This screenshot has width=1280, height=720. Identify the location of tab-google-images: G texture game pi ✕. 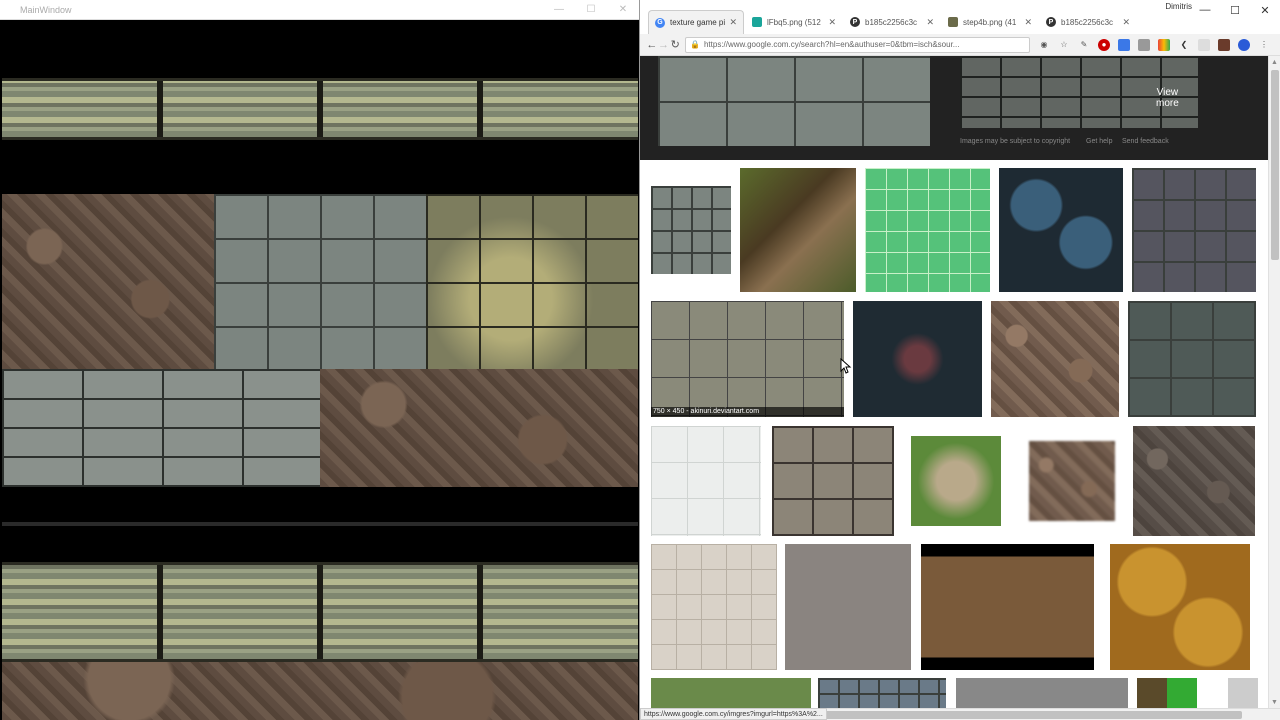
(696, 22).